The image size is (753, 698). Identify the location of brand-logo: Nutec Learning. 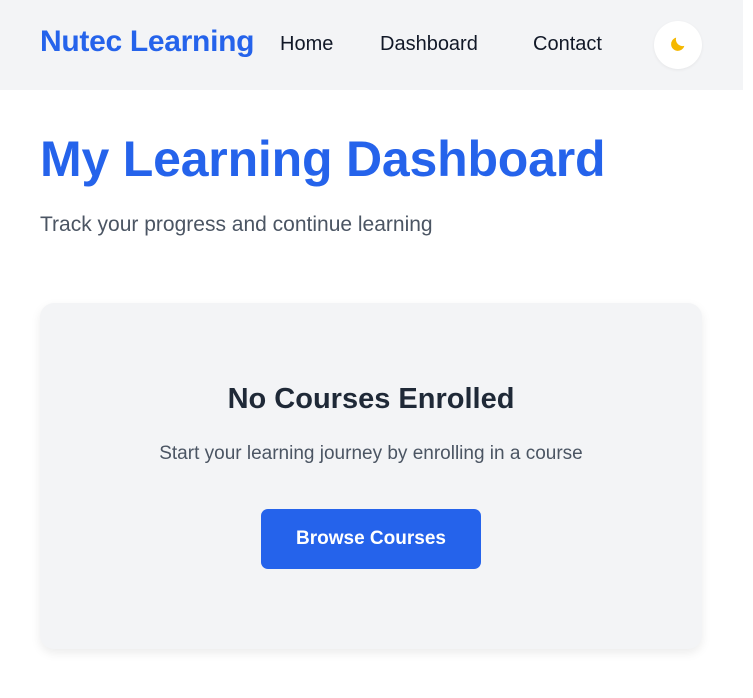
(147, 42).